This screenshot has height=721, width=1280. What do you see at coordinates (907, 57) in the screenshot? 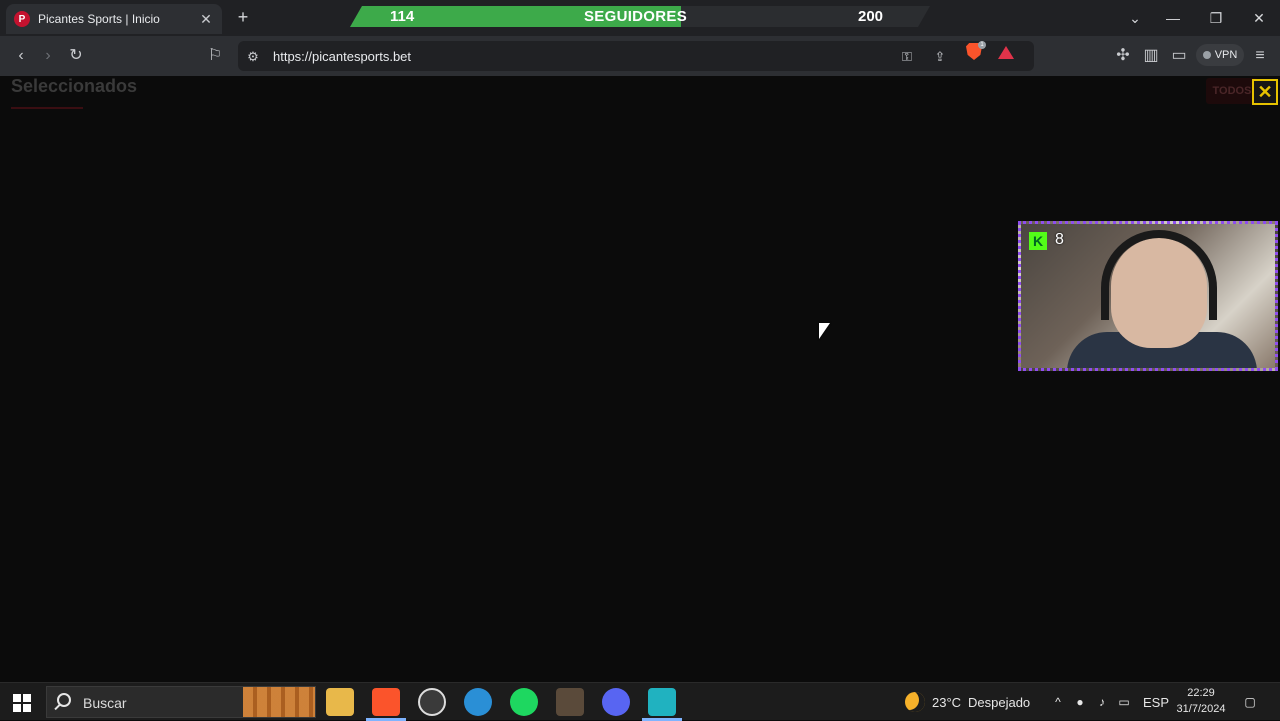
I see `password-key-icon: ⚿` at bounding box center [907, 57].